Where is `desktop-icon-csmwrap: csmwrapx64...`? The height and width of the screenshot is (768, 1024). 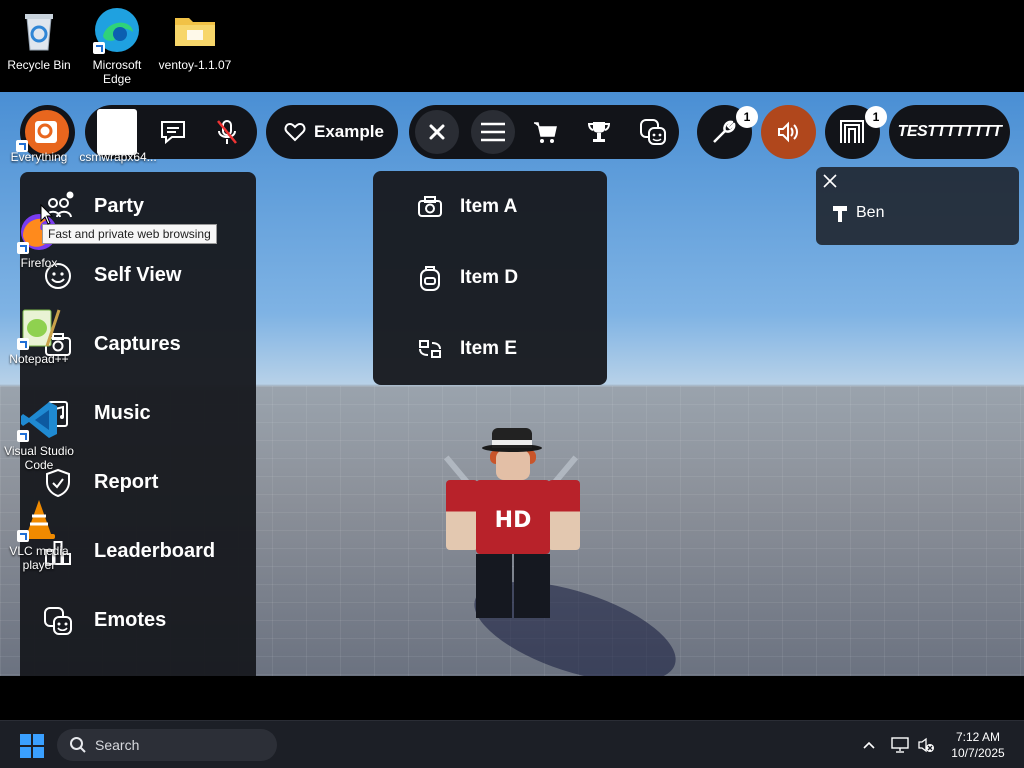 desktop-icon-csmwrap: csmwrapx64... is located at coordinates (118, 157).